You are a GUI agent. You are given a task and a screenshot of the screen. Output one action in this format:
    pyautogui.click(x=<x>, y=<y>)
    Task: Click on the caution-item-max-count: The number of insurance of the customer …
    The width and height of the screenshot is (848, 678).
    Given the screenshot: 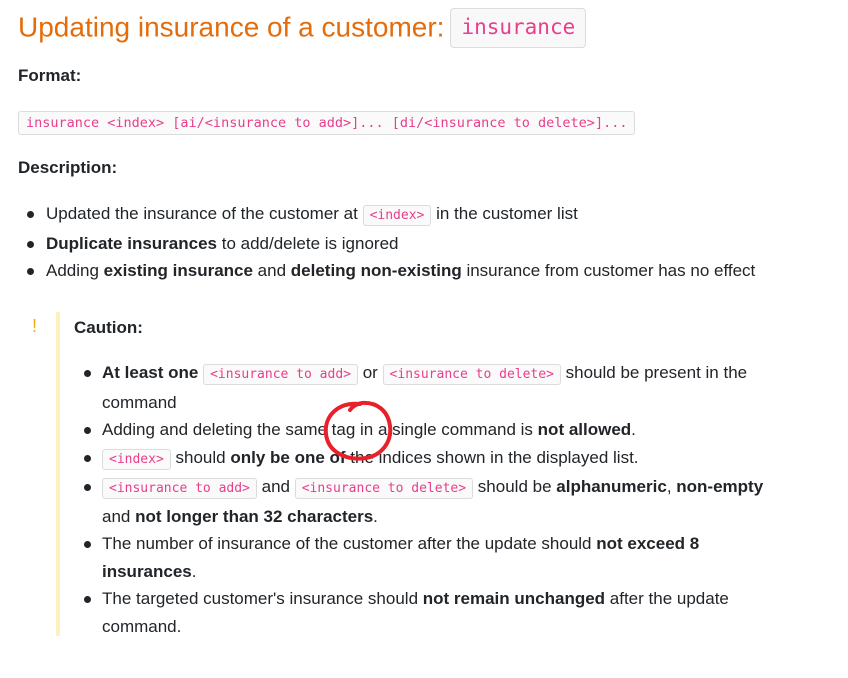 What is the action you would take?
    pyautogui.click(x=424, y=557)
    